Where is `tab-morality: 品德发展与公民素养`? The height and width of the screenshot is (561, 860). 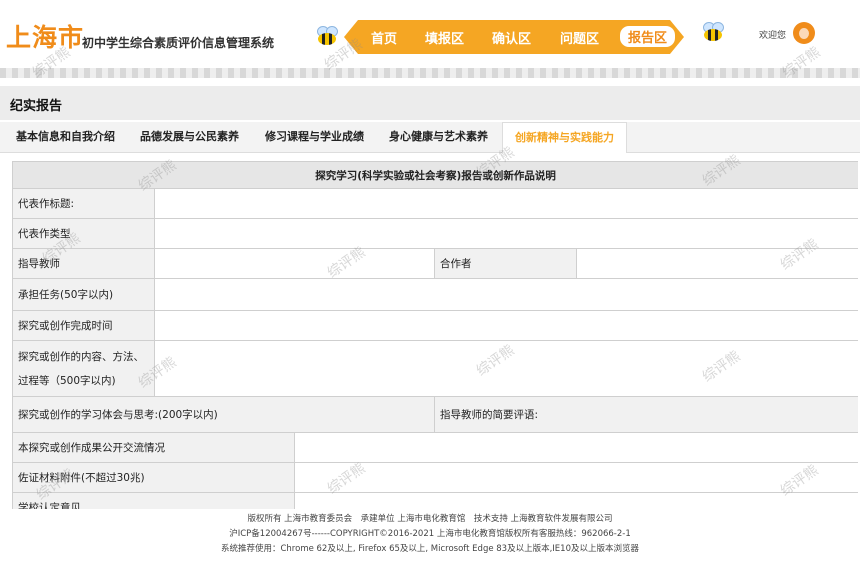 tab-morality: 品德发展与公民素养 is located at coordinates (189, 137).